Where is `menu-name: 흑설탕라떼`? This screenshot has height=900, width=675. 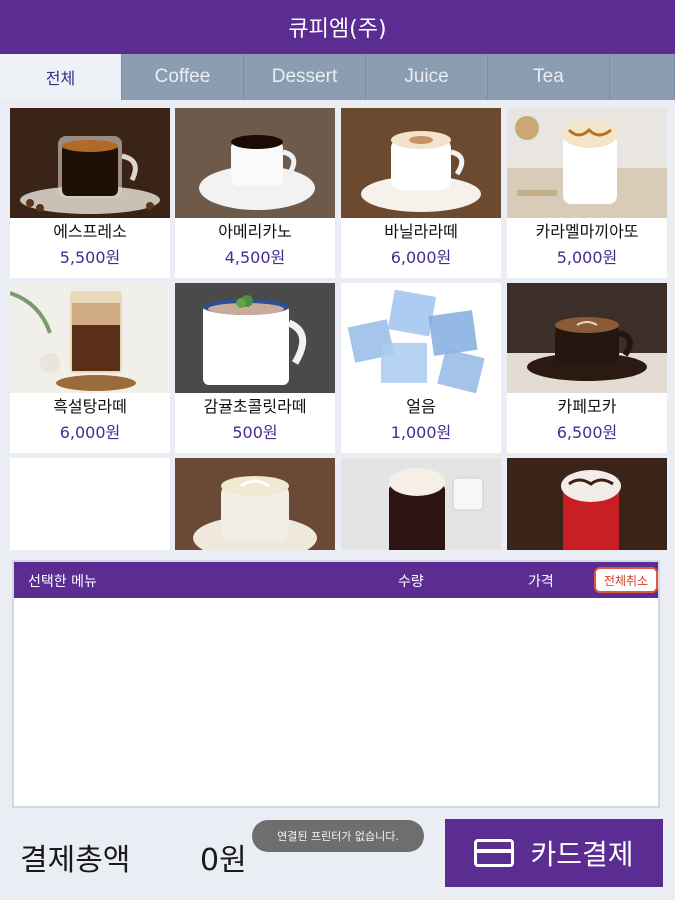 menu-name: 흑설탕라떼 is located at coordinates (90, 406).